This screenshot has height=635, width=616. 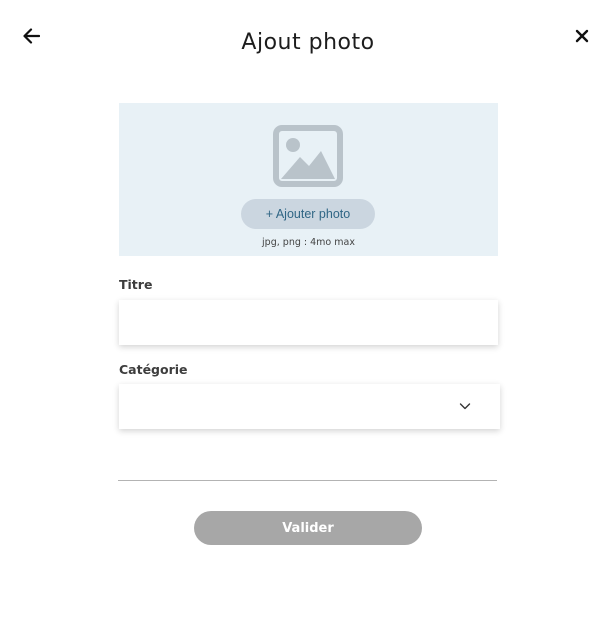 What do you see at coordinates (136, 284) in the screenshot?
I see `title-label: Titre` at bounding box center [136, 284].